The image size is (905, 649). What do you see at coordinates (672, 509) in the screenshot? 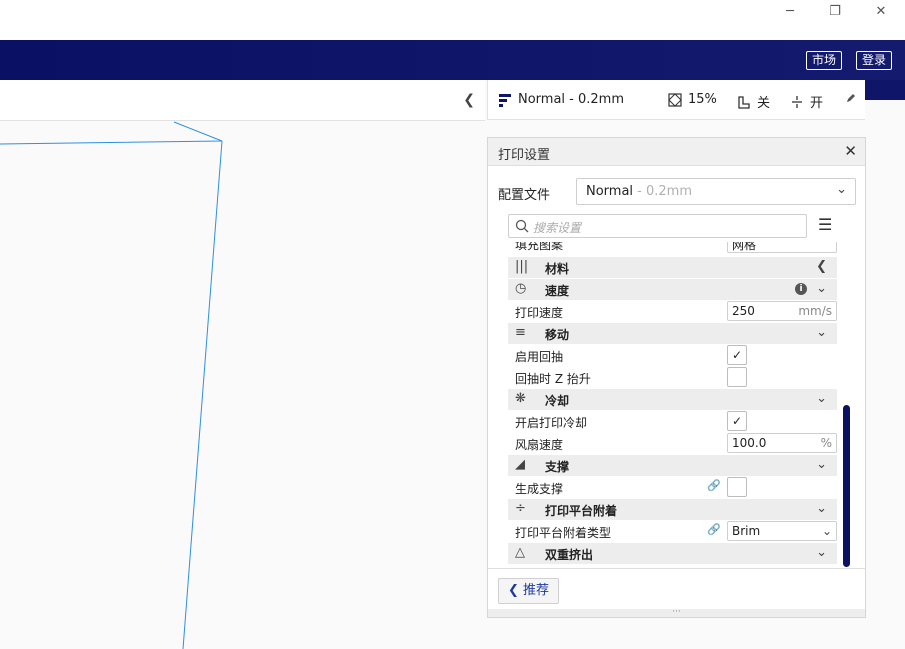
I see `category-adhesion: ÷ 打印平台附着 ⌄` at bounding box center [672, 509].